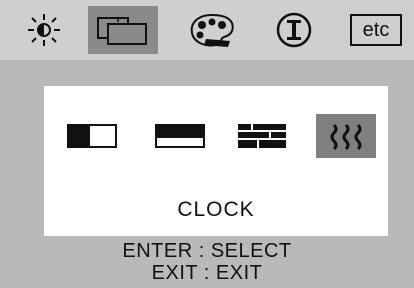  I want to click on clock-icon, so click(346, 137).